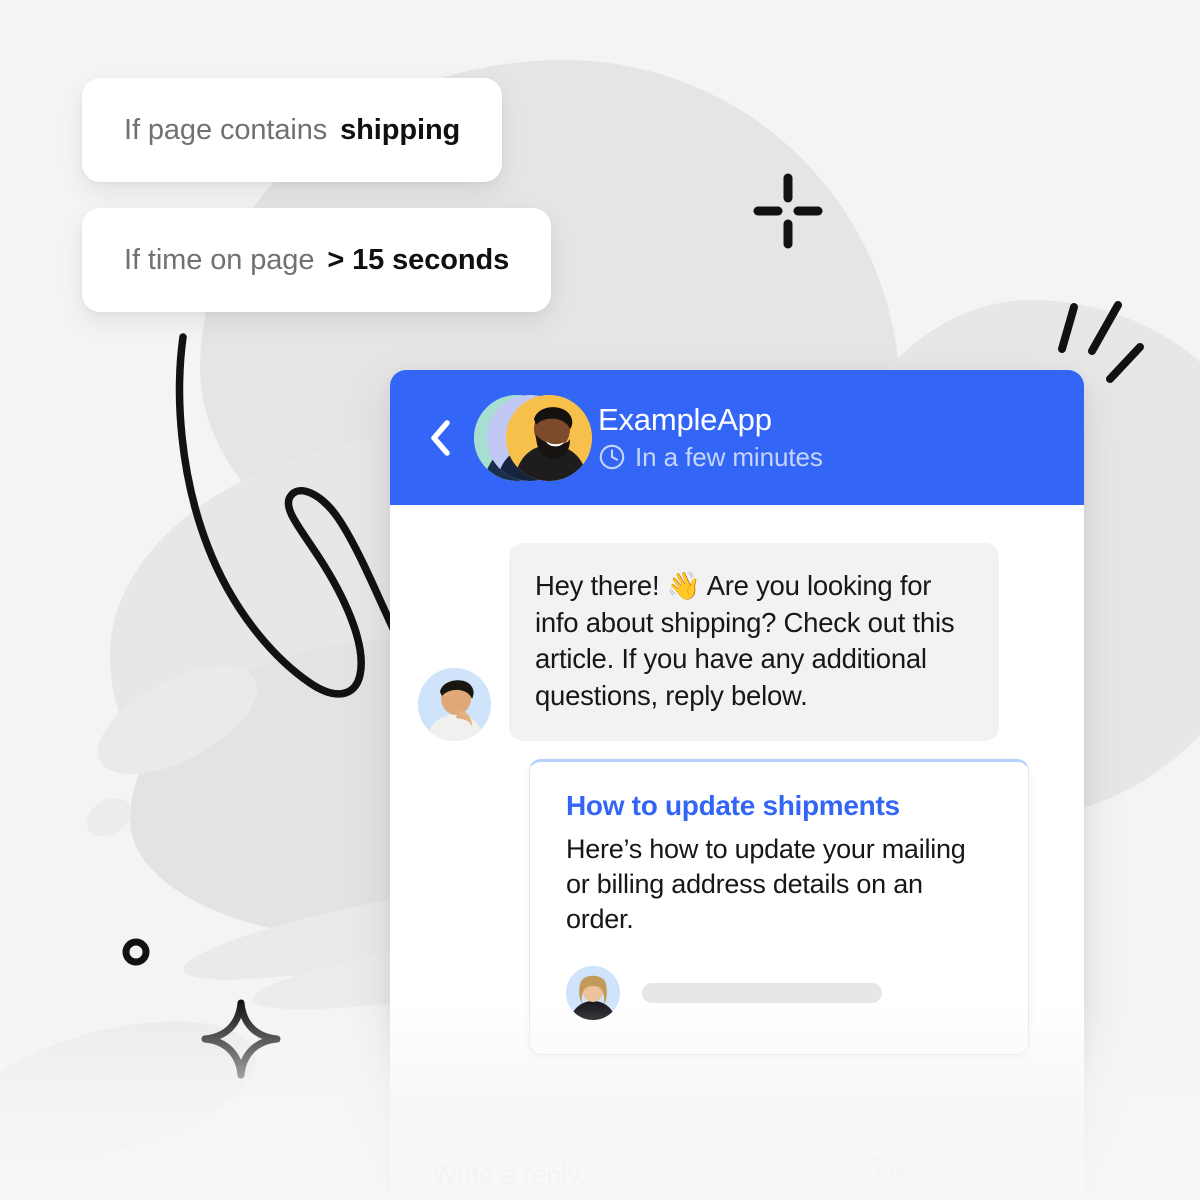 Image resolution: width=1200 pixels, height=1200 pixels. What do you see at coordinates (219, 259) in the screenshot?
I see `condition-label: If time on page` at bounding box center [219, 259].